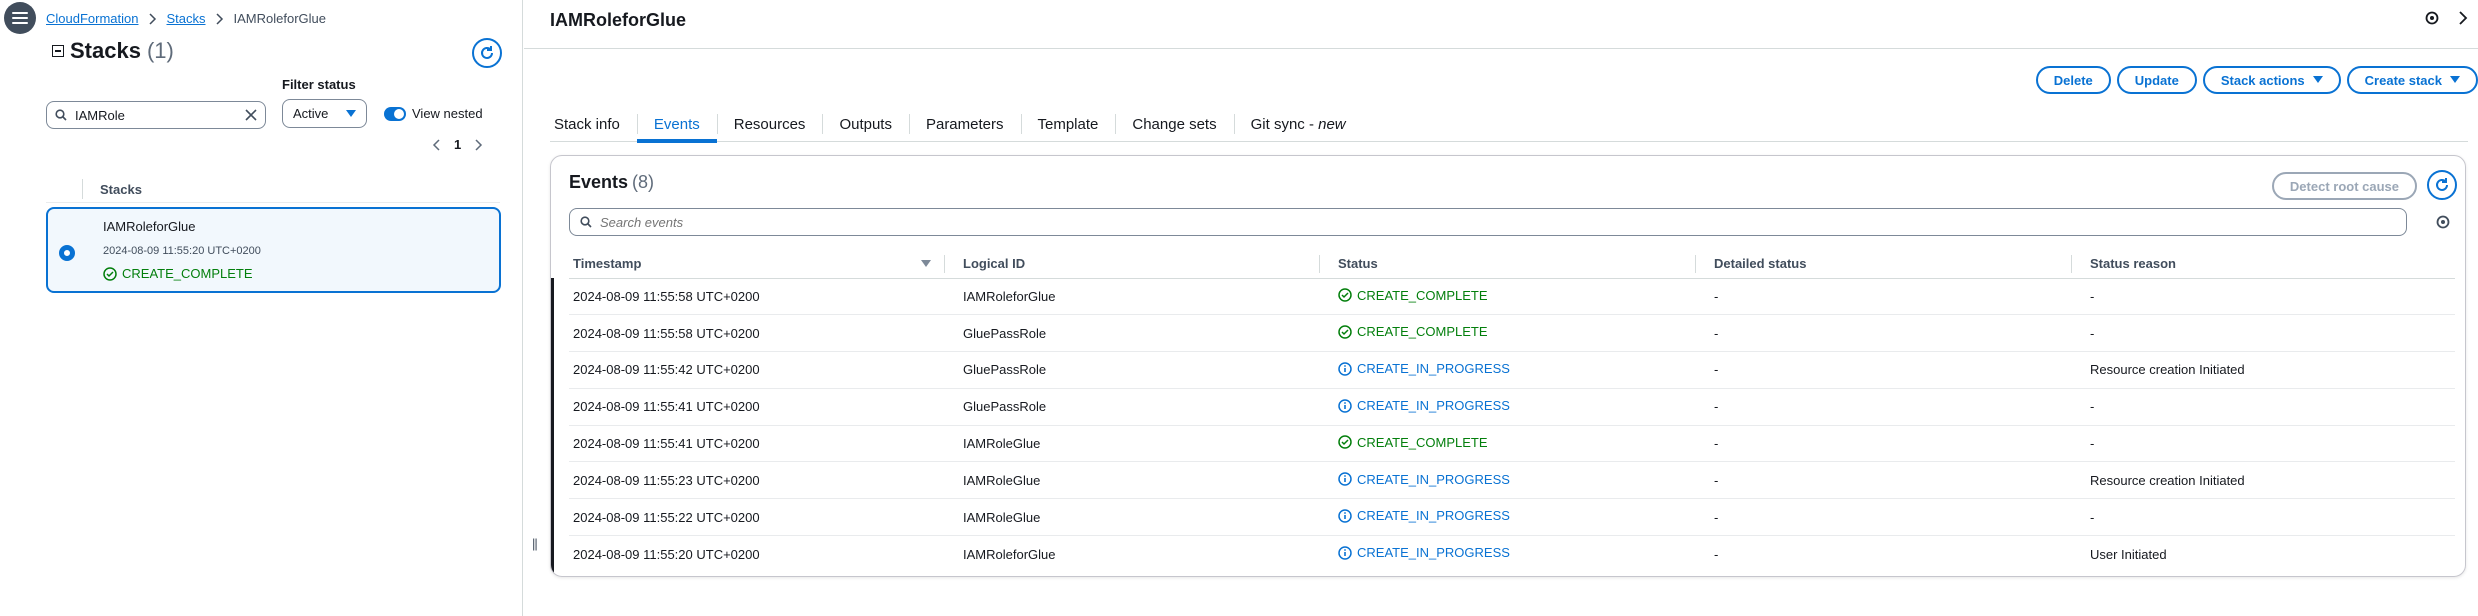 The image size is (2478, 616). What do you see at coordinates (2128, 554) in the screenshot?
I see `cell-status-reason: User Initiated` at bounding box center [2128, 554].